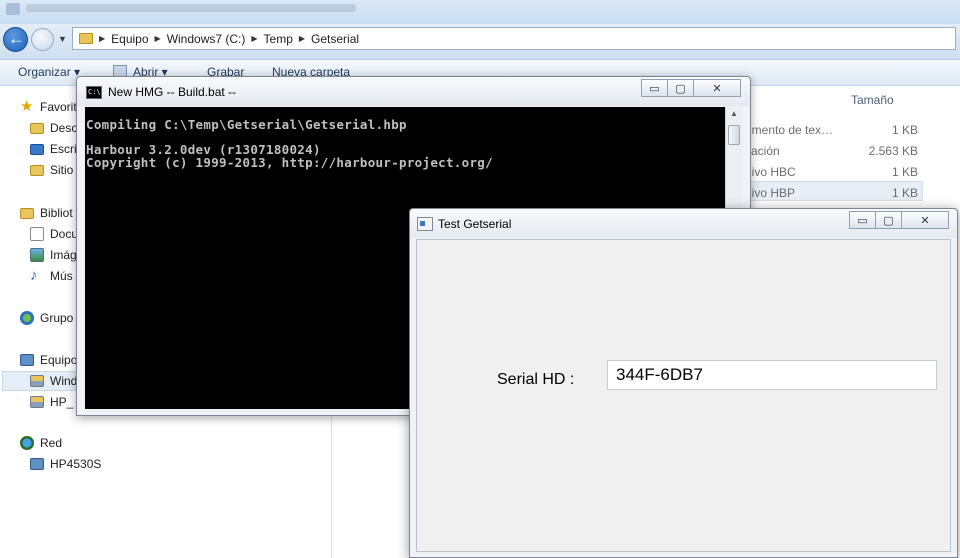 The width and height of the screenshot is (960, 558). I want to click on tree-item-libraries: Bibliot, so click(46, 213).